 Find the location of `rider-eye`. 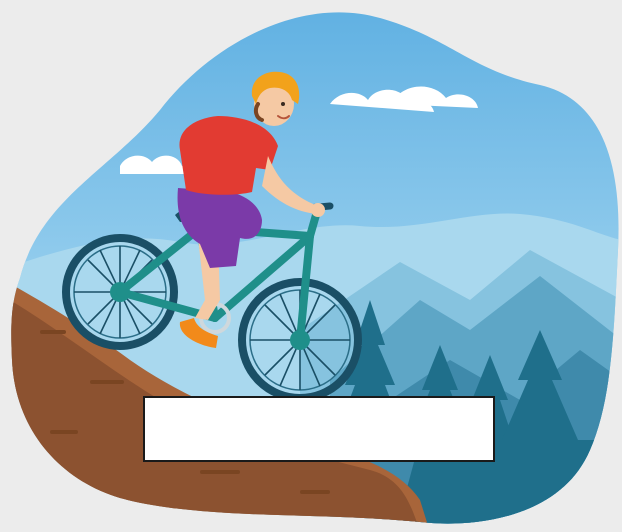

rider-eye is located at coordinates (283, 104).